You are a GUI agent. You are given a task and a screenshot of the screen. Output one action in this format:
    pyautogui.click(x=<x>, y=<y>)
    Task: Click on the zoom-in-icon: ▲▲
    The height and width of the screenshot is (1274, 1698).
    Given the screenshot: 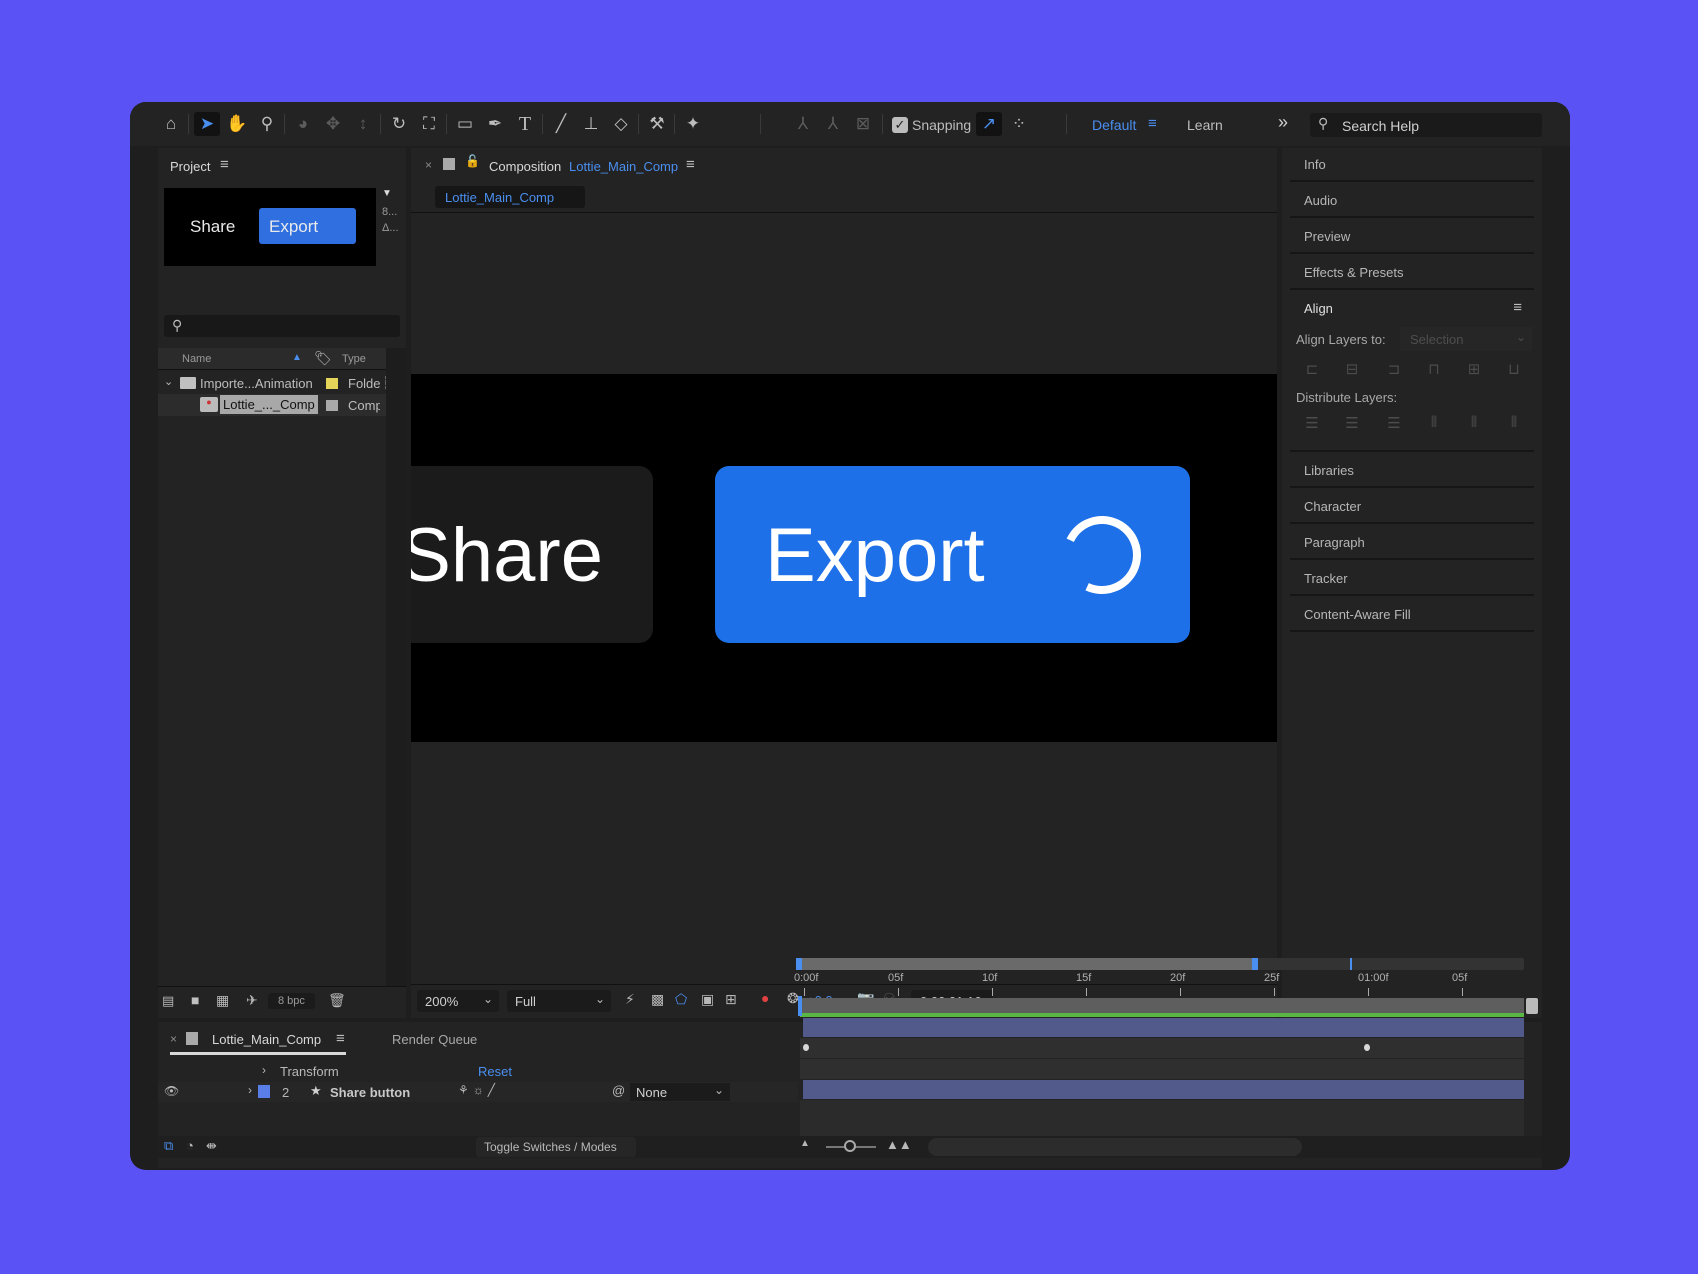 What is the action you would take?
    pyautogui.click(x=899, y=1144)
    